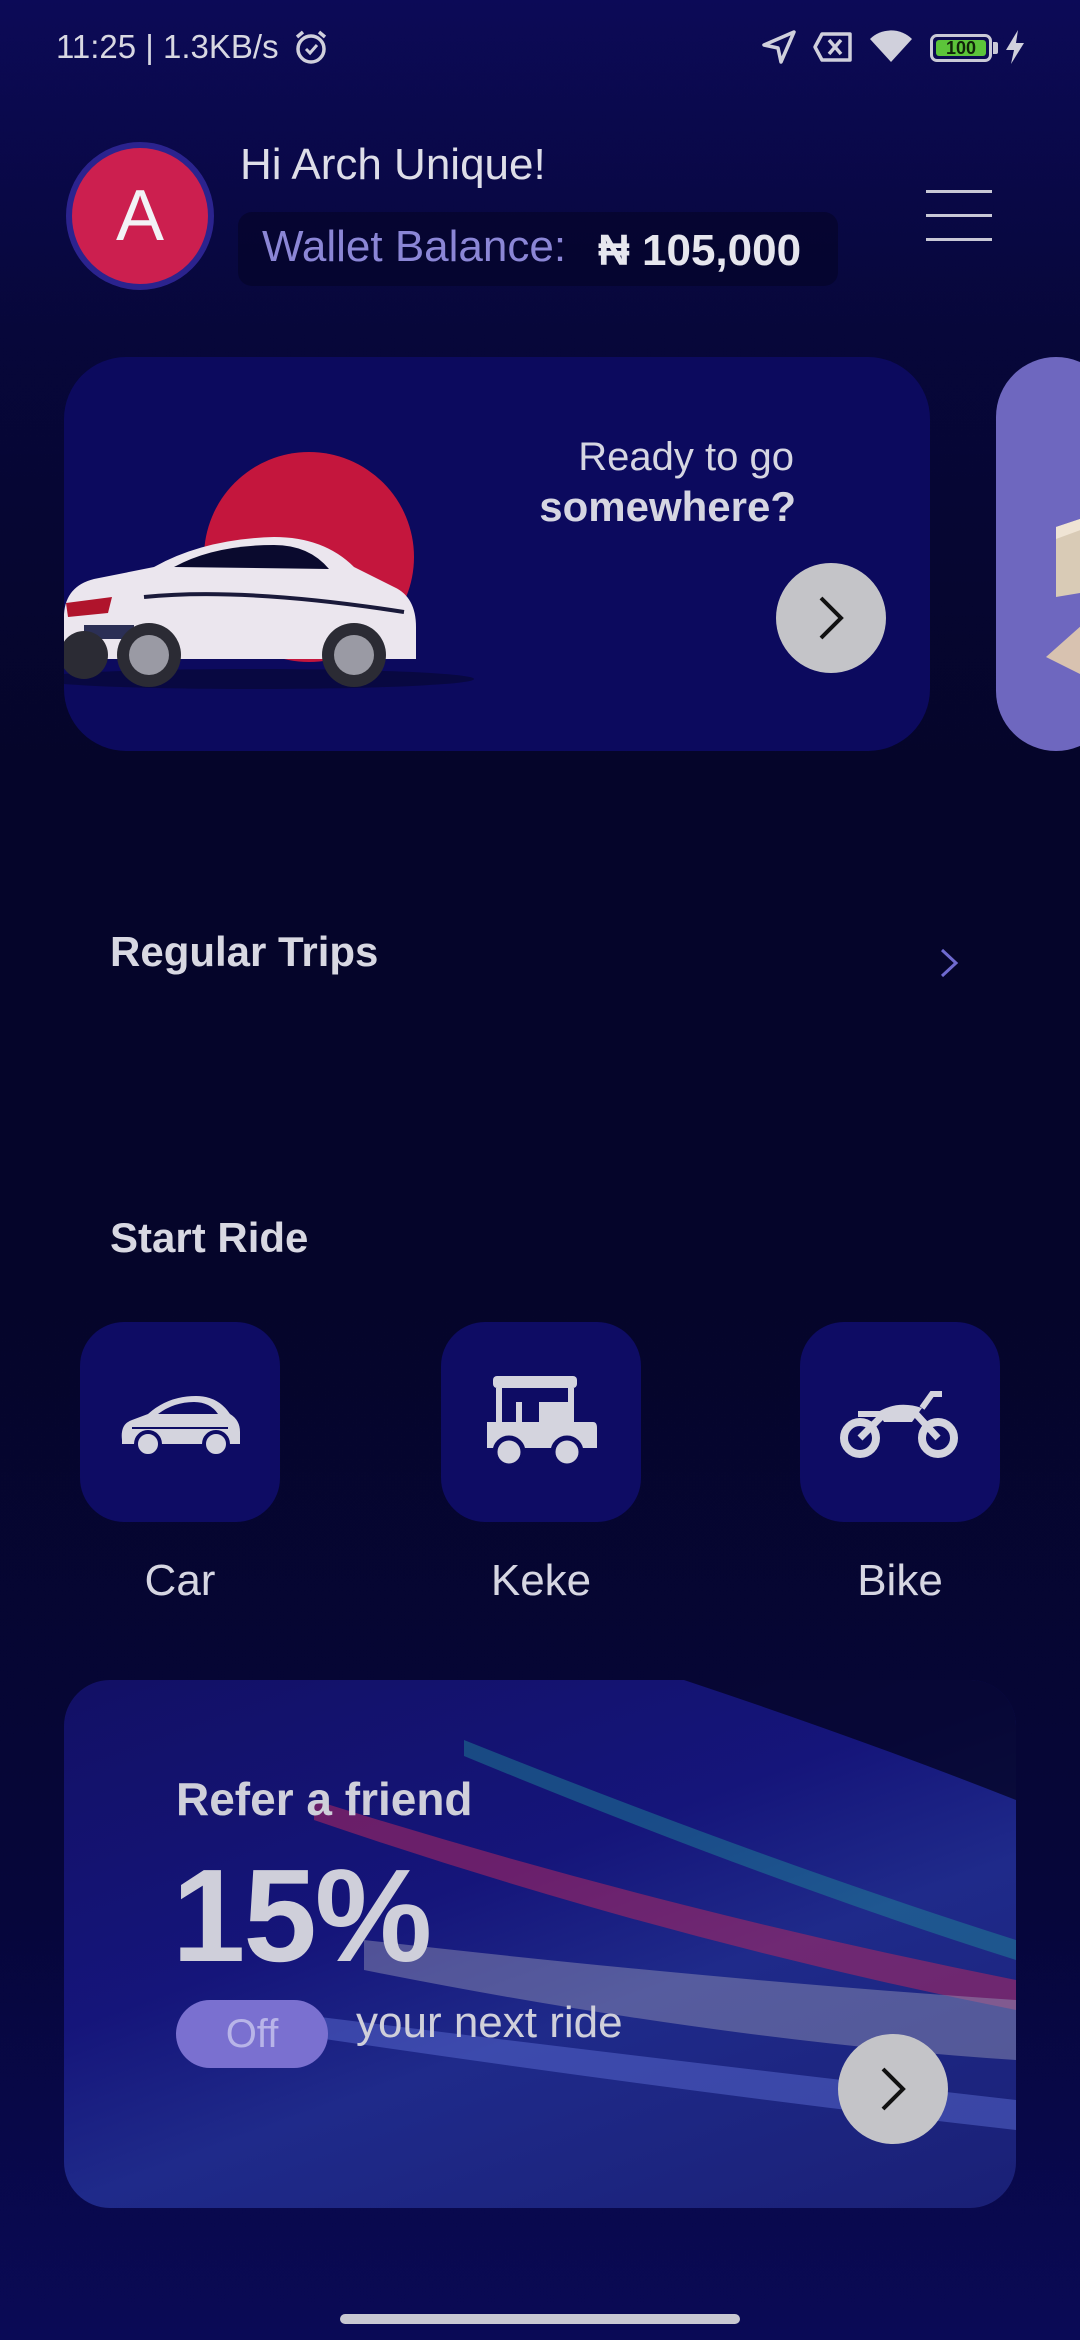 The image size is (1080, 2340). I want to click on avatar-initial: A, so click(140, 216).